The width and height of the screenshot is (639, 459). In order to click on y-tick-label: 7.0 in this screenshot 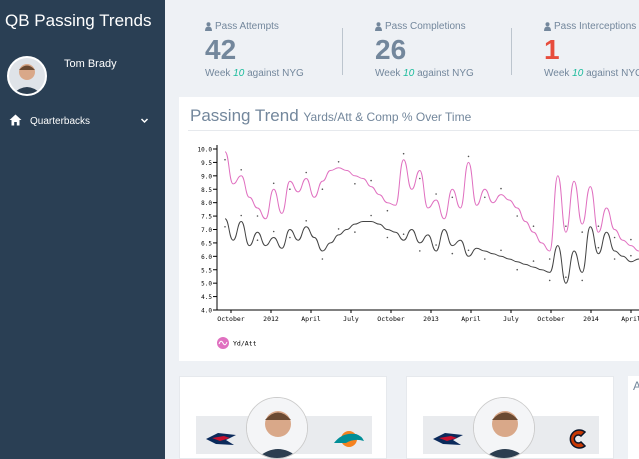, I will do `click(206, 230)`.